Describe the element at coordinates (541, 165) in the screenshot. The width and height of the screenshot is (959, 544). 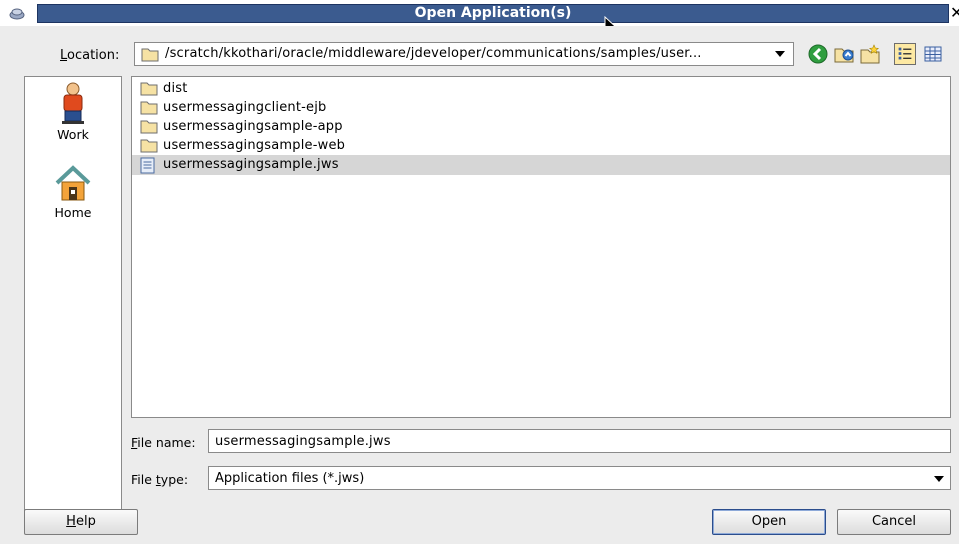
I see `list-item-selected: usermessagingsample.jws` at that location.